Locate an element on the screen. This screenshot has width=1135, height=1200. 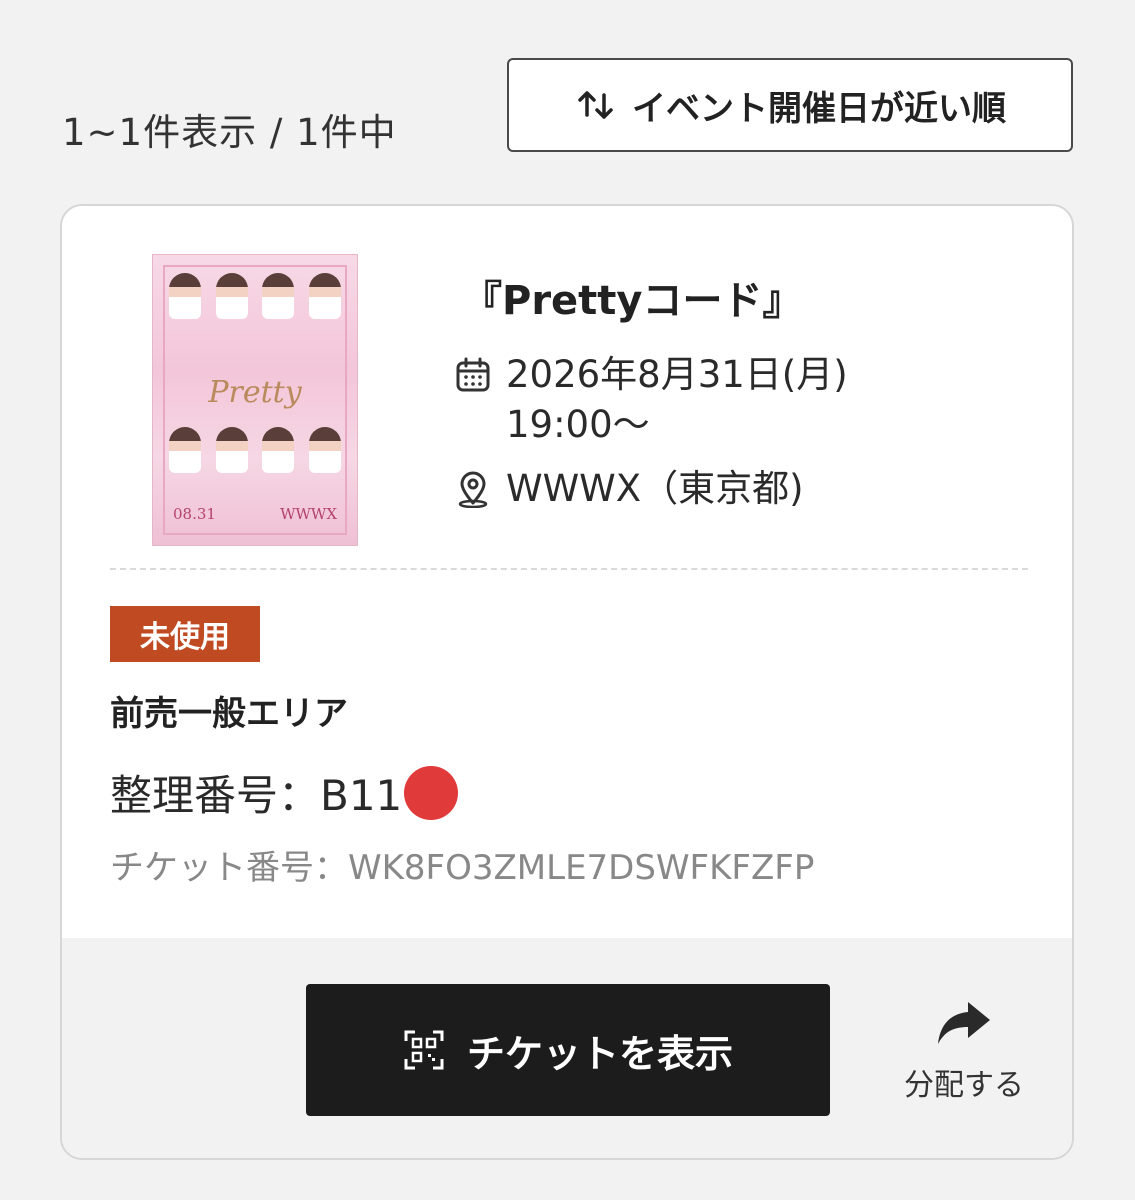
share-button: 分配する is located at coordinates (964, 1056).